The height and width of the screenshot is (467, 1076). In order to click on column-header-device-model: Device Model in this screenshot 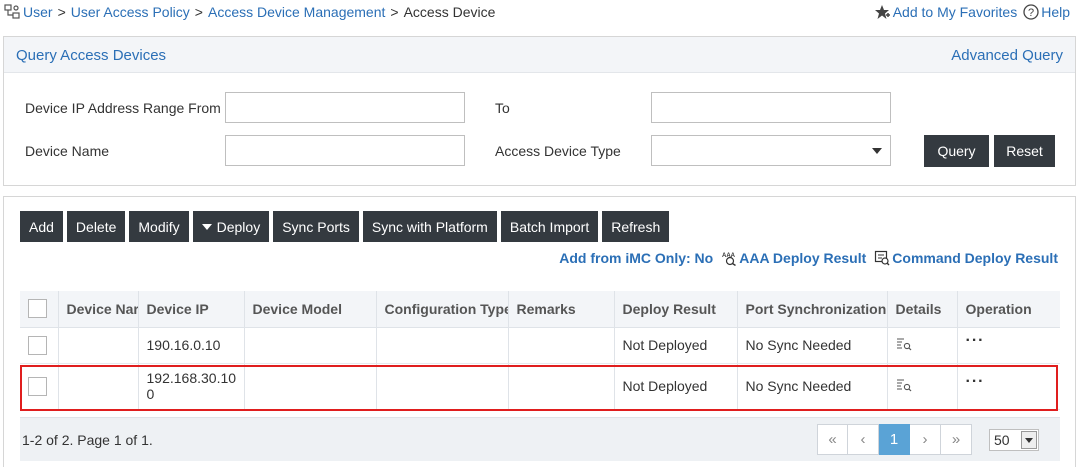, I will do `click(310, 309)`.